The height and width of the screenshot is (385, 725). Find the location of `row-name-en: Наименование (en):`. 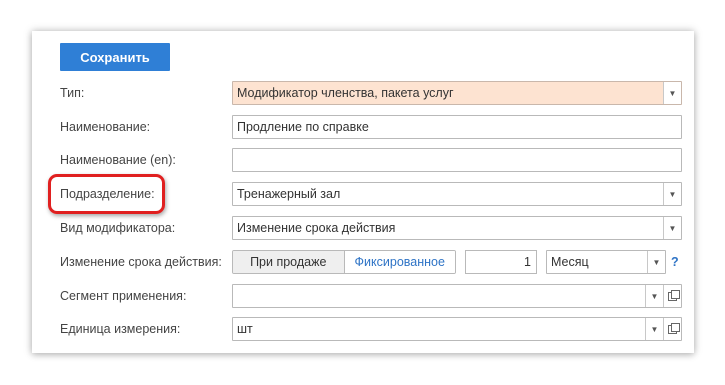

row-name-en: Наименование (en): is located at coordinates (363, 160).